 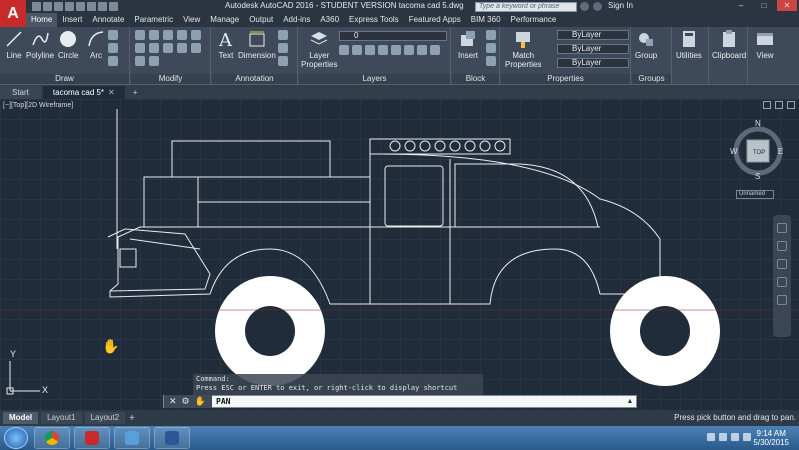 I want to click on zoom-extents-icon, so click(x=782, y=264).